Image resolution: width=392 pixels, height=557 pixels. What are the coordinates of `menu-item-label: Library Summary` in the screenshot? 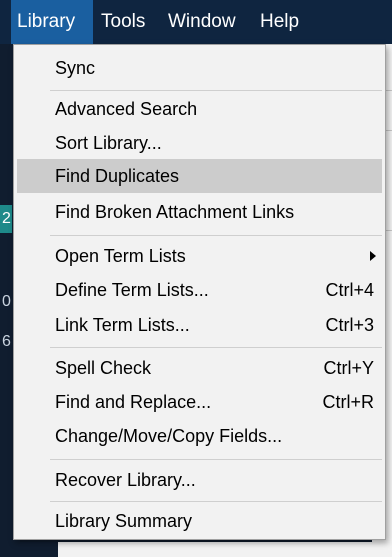 It's located at (124, 520).